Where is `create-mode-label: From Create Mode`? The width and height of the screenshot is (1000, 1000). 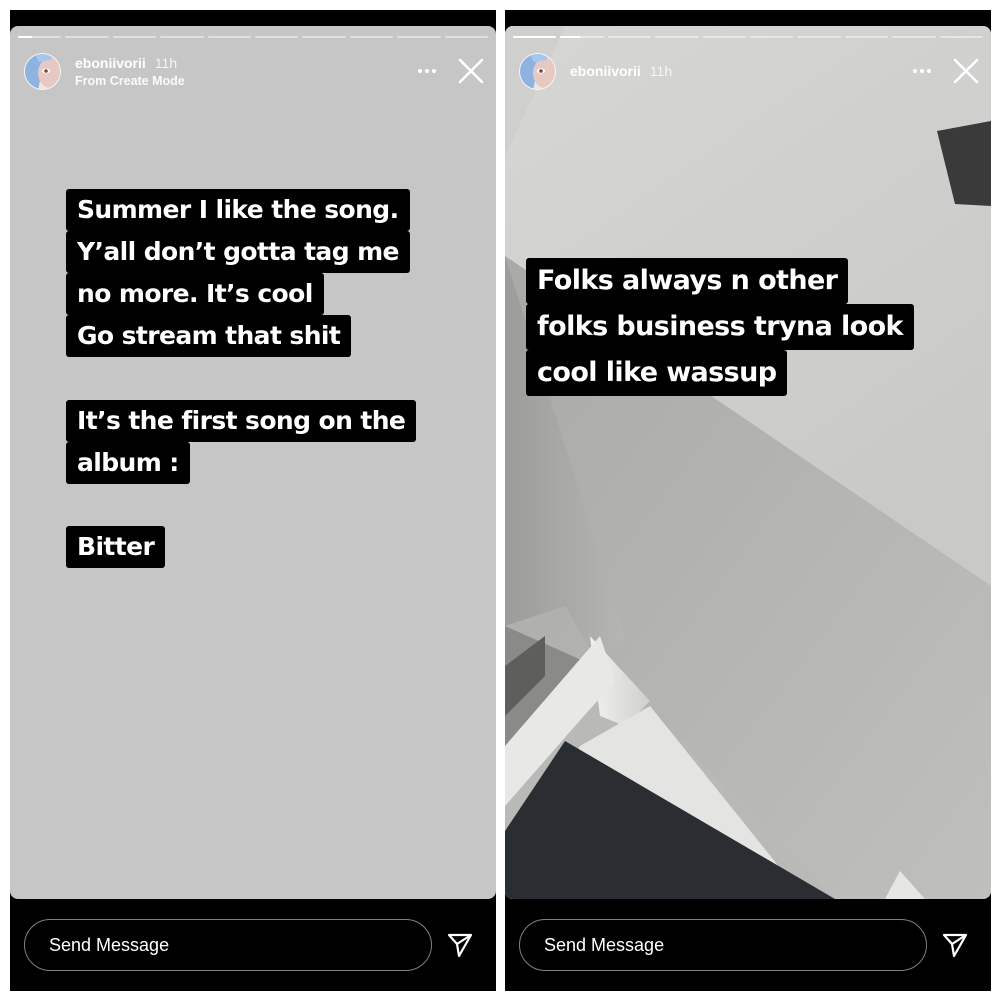
create-mode-label: From Create Mode is located at coordinates (130, 80).